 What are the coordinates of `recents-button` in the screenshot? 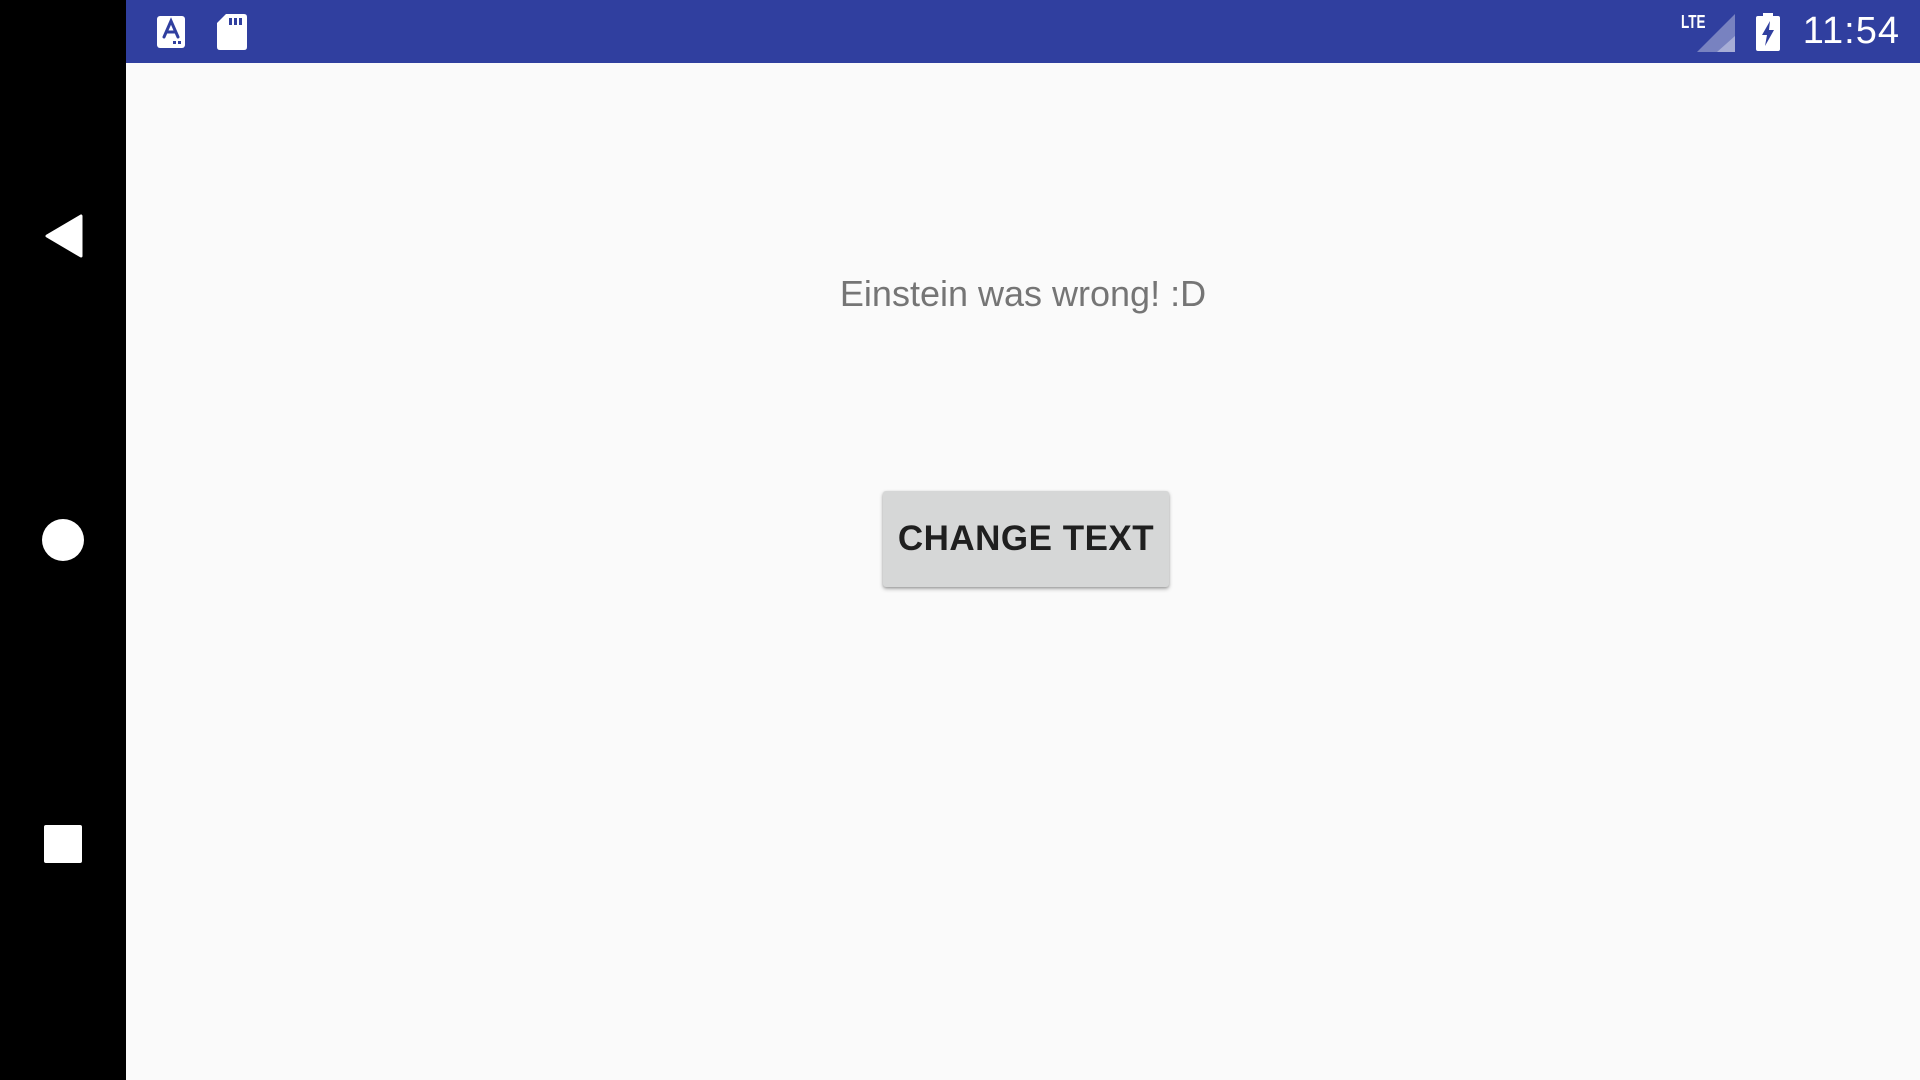 It's located at (63, 844).